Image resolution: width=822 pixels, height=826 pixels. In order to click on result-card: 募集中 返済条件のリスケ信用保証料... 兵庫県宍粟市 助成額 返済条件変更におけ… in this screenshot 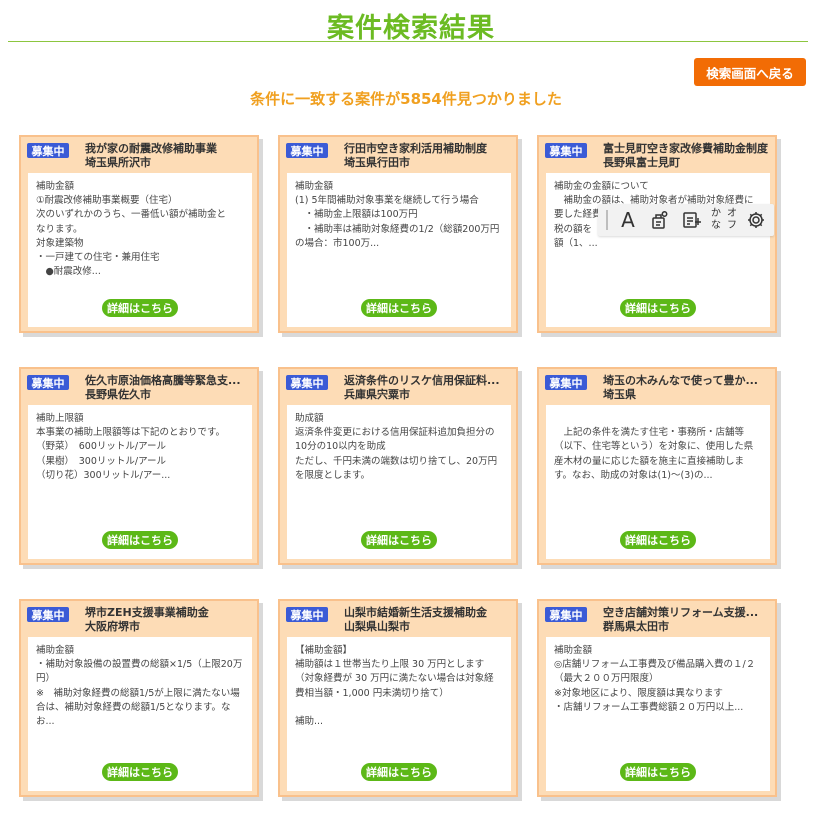, I will do `click(398, 466)`.